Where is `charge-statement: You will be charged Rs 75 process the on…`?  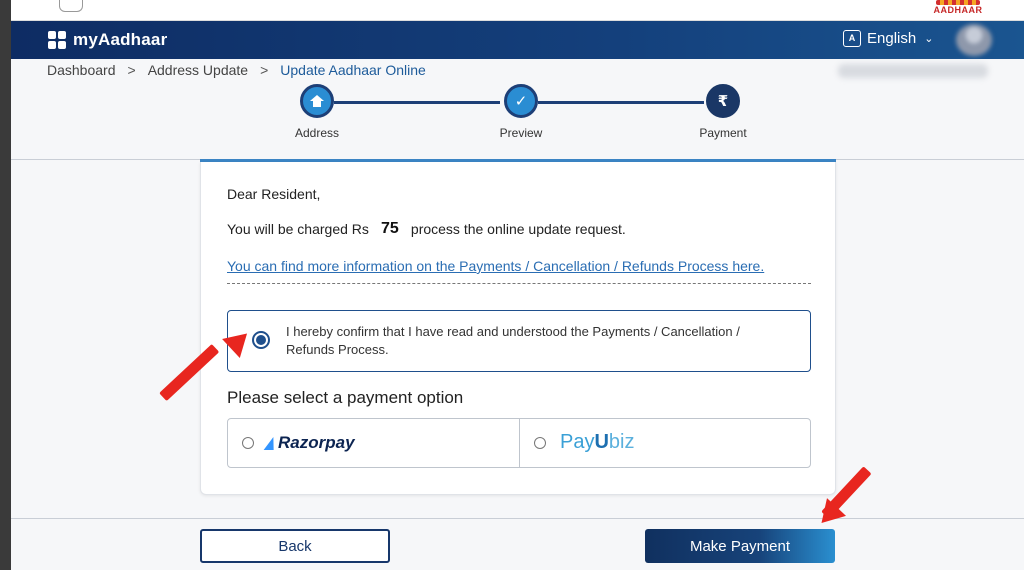 charge-statement: You will be charged Rs 75 process the on… is located at coordinates (426, 229).